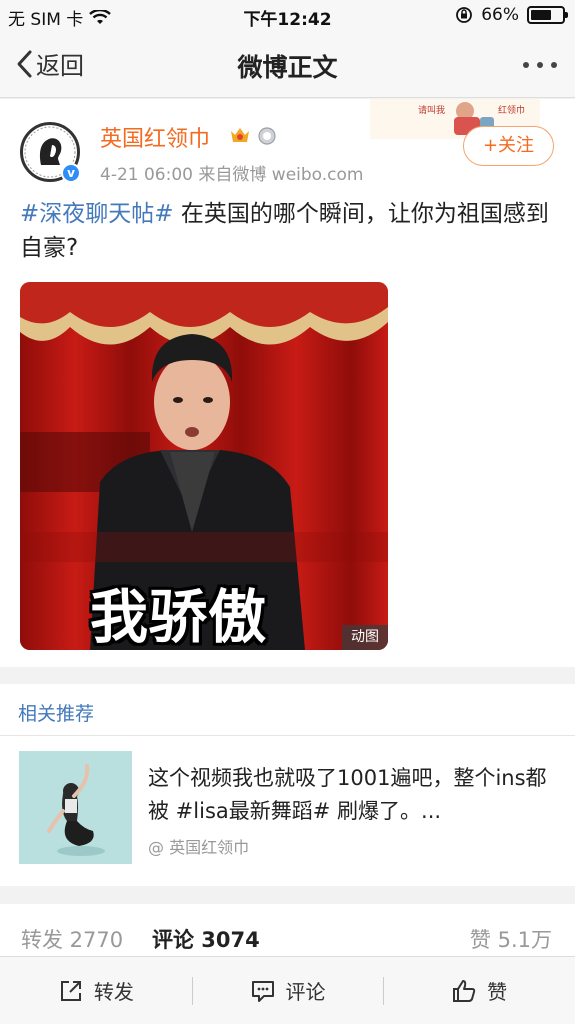 This screenshot has width=575, height=1024. Describe the element at coordinates (262, 991) in the screenshot. I see `comment-icon` at that location.